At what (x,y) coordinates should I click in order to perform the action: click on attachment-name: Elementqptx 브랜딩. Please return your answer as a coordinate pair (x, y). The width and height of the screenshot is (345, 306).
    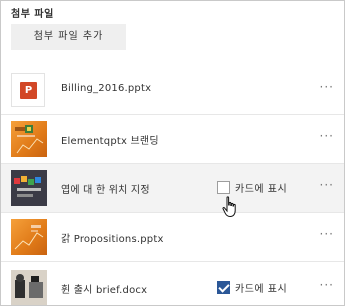
    Looking at the image, I should click on (110, 141).